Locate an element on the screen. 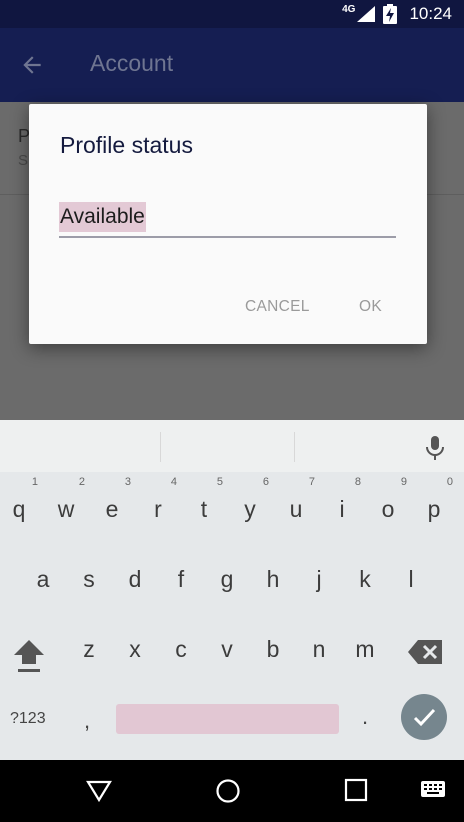 This screenshot has width=464, height=822. key-hint: 6 is located at coordinates (265, 482).